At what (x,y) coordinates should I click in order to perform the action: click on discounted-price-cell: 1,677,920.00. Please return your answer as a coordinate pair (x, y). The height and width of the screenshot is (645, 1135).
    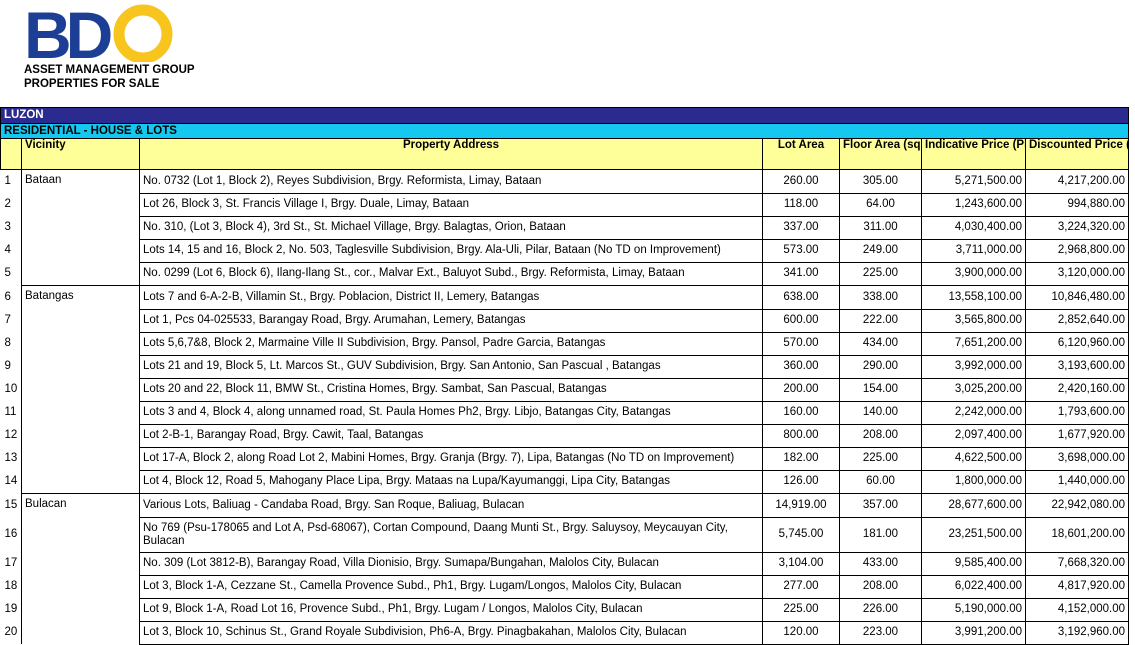
    Looking at the image, I should click on (1077, 435).